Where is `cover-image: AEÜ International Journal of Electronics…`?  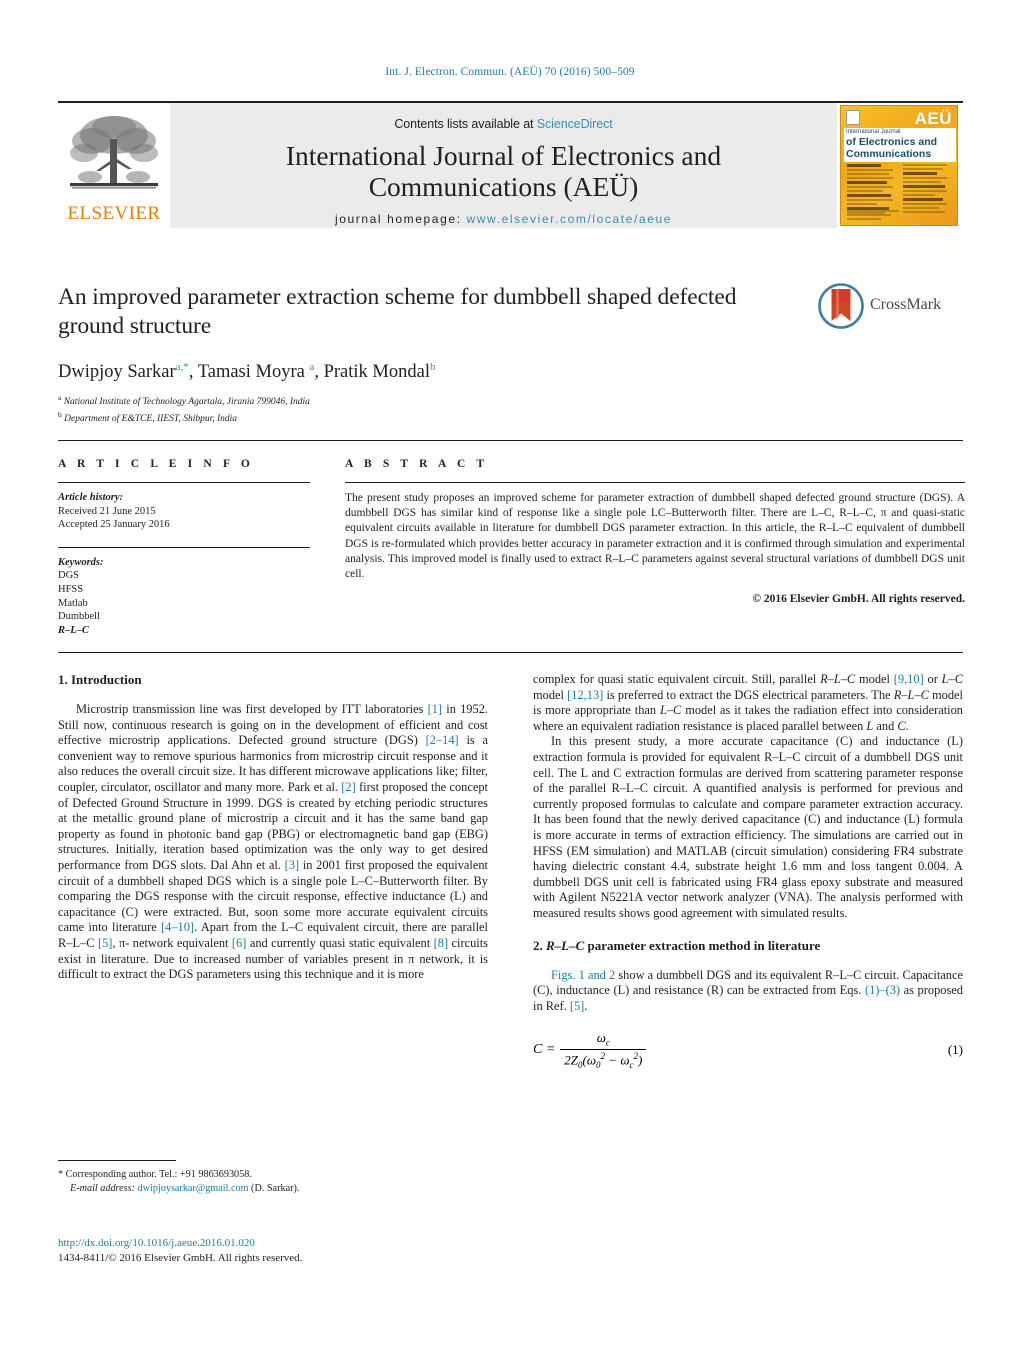 cover-image: AEÜ International Journal of Electronics… is located at coordinates (899, 165).